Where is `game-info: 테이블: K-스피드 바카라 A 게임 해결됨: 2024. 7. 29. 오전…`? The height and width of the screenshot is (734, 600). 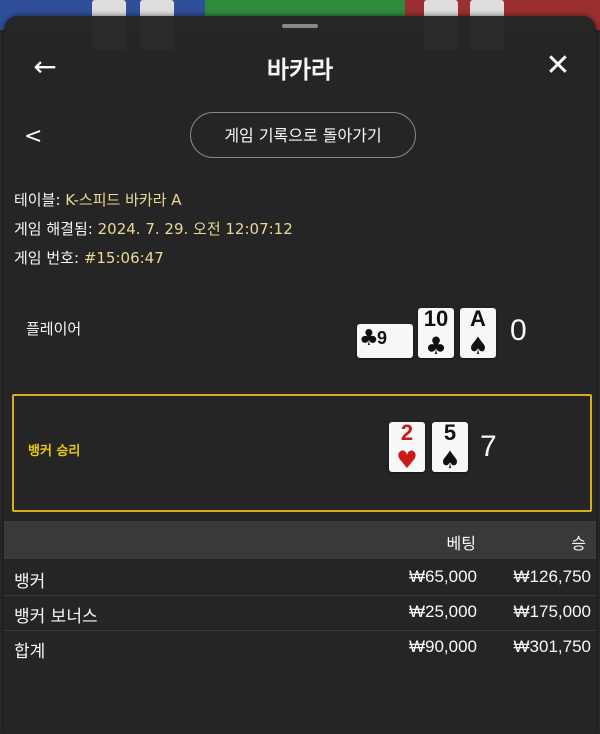
game-info: 테이블: K-스피드 바카라 A 게임 해결됨: 2024. 7. 29. 오전… is located at coordinates (153, 229).